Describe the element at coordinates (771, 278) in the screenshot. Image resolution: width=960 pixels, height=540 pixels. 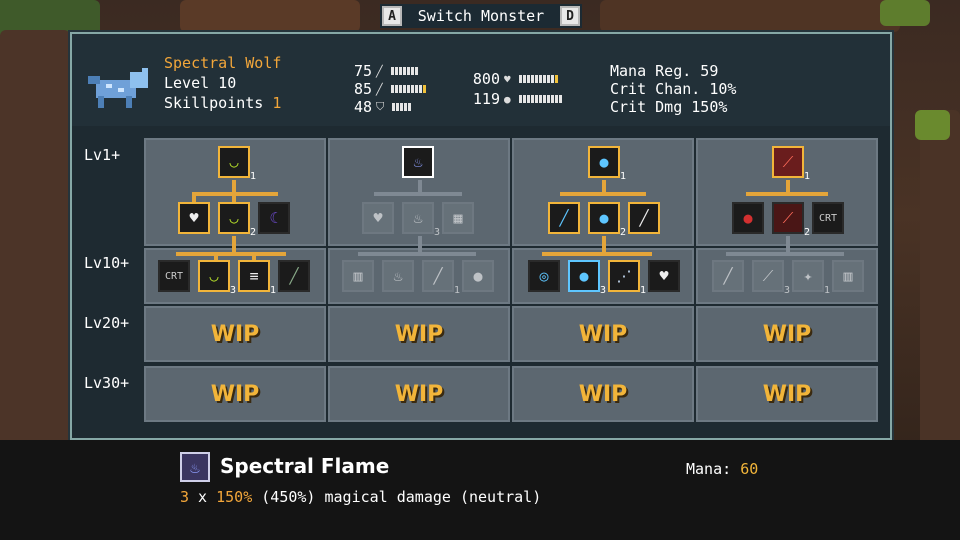
I see `skill-locked-f: ⟋ 3` at that location.